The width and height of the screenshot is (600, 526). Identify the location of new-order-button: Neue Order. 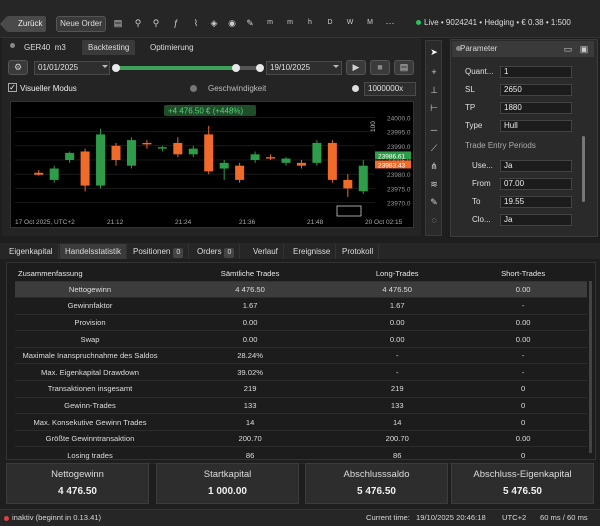
(81, 24).